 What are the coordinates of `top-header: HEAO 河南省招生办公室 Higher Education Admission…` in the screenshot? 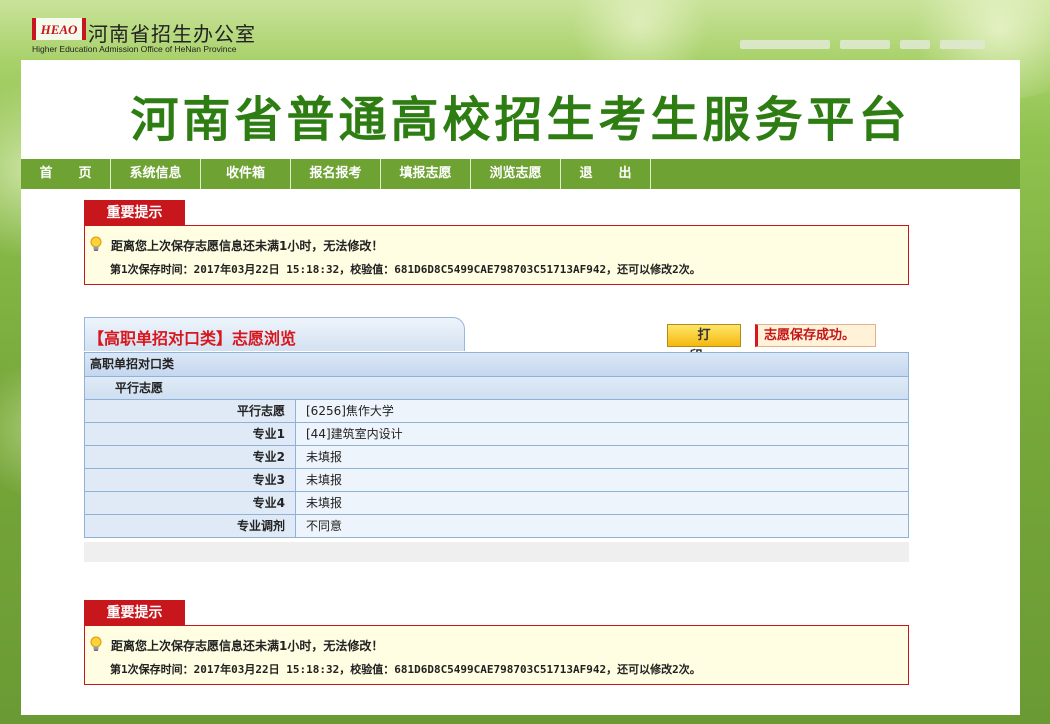 It's located at (525, 30).